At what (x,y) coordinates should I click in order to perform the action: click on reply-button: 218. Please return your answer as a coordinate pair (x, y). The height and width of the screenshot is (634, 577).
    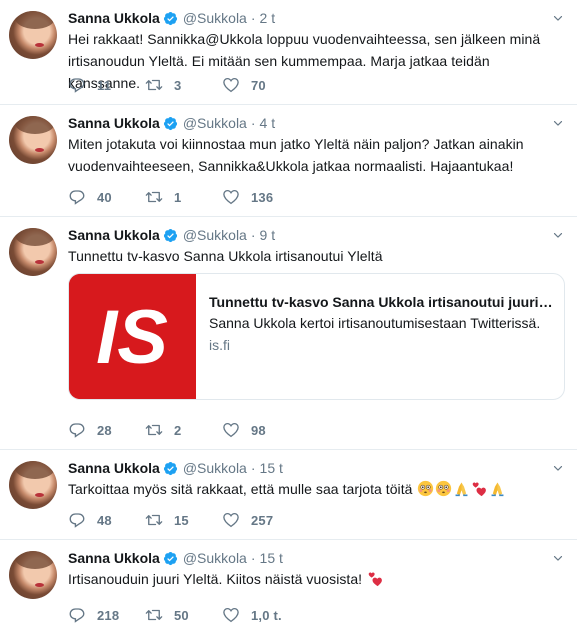
    Looking at the image, I should click on (106, 615).